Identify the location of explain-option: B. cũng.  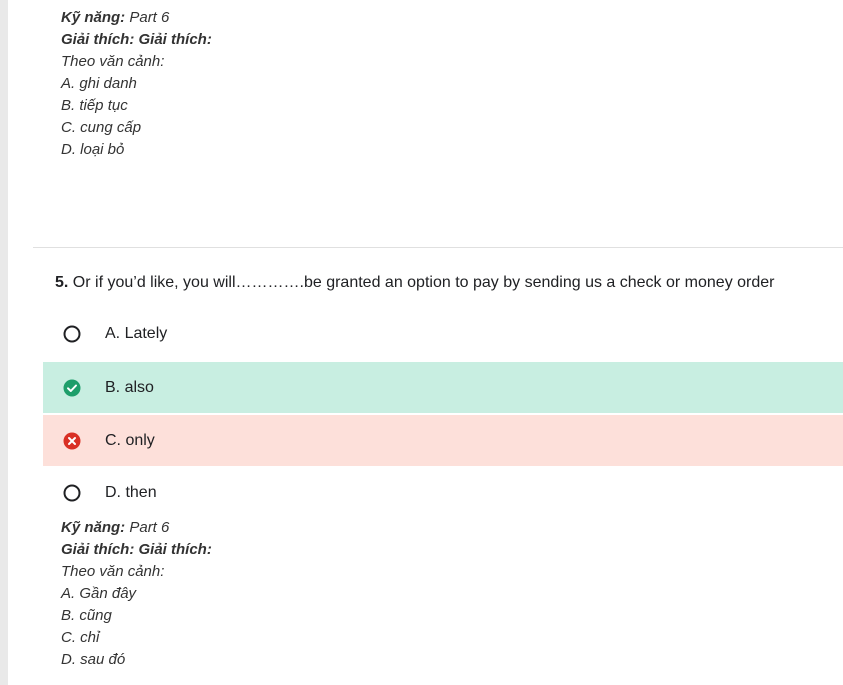
(86, 615).